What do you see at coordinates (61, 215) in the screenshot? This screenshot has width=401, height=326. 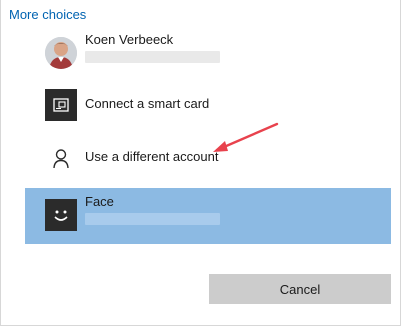 I see `face-icon` at bounding box center [61, 215].